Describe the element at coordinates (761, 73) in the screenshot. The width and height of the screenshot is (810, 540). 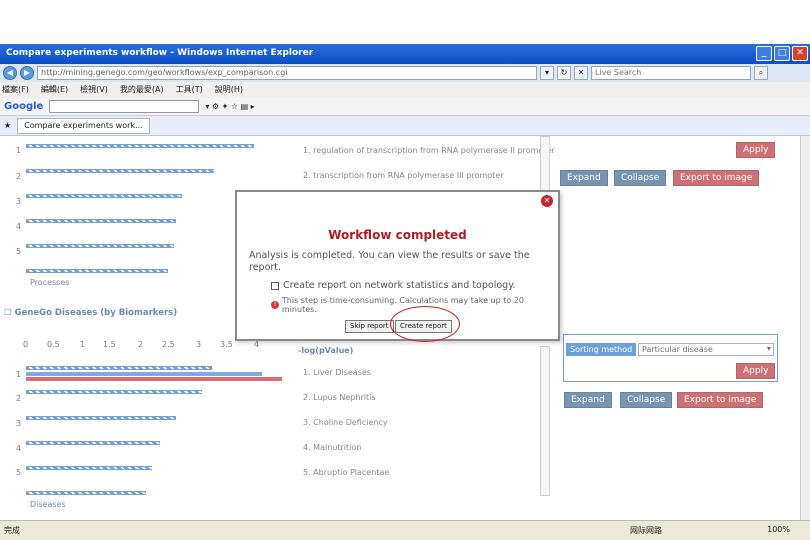
I see `search-icon: ⌕` at that location.